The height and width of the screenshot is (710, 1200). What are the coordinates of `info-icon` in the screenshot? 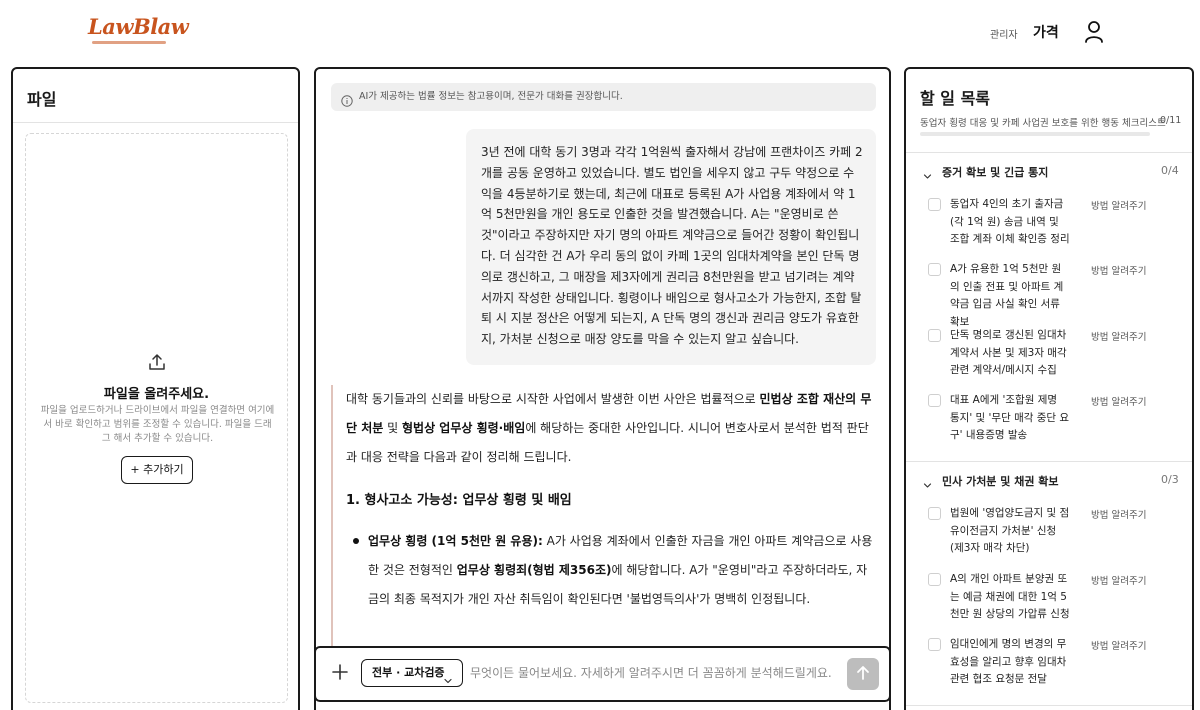 It's located at (347, 99).